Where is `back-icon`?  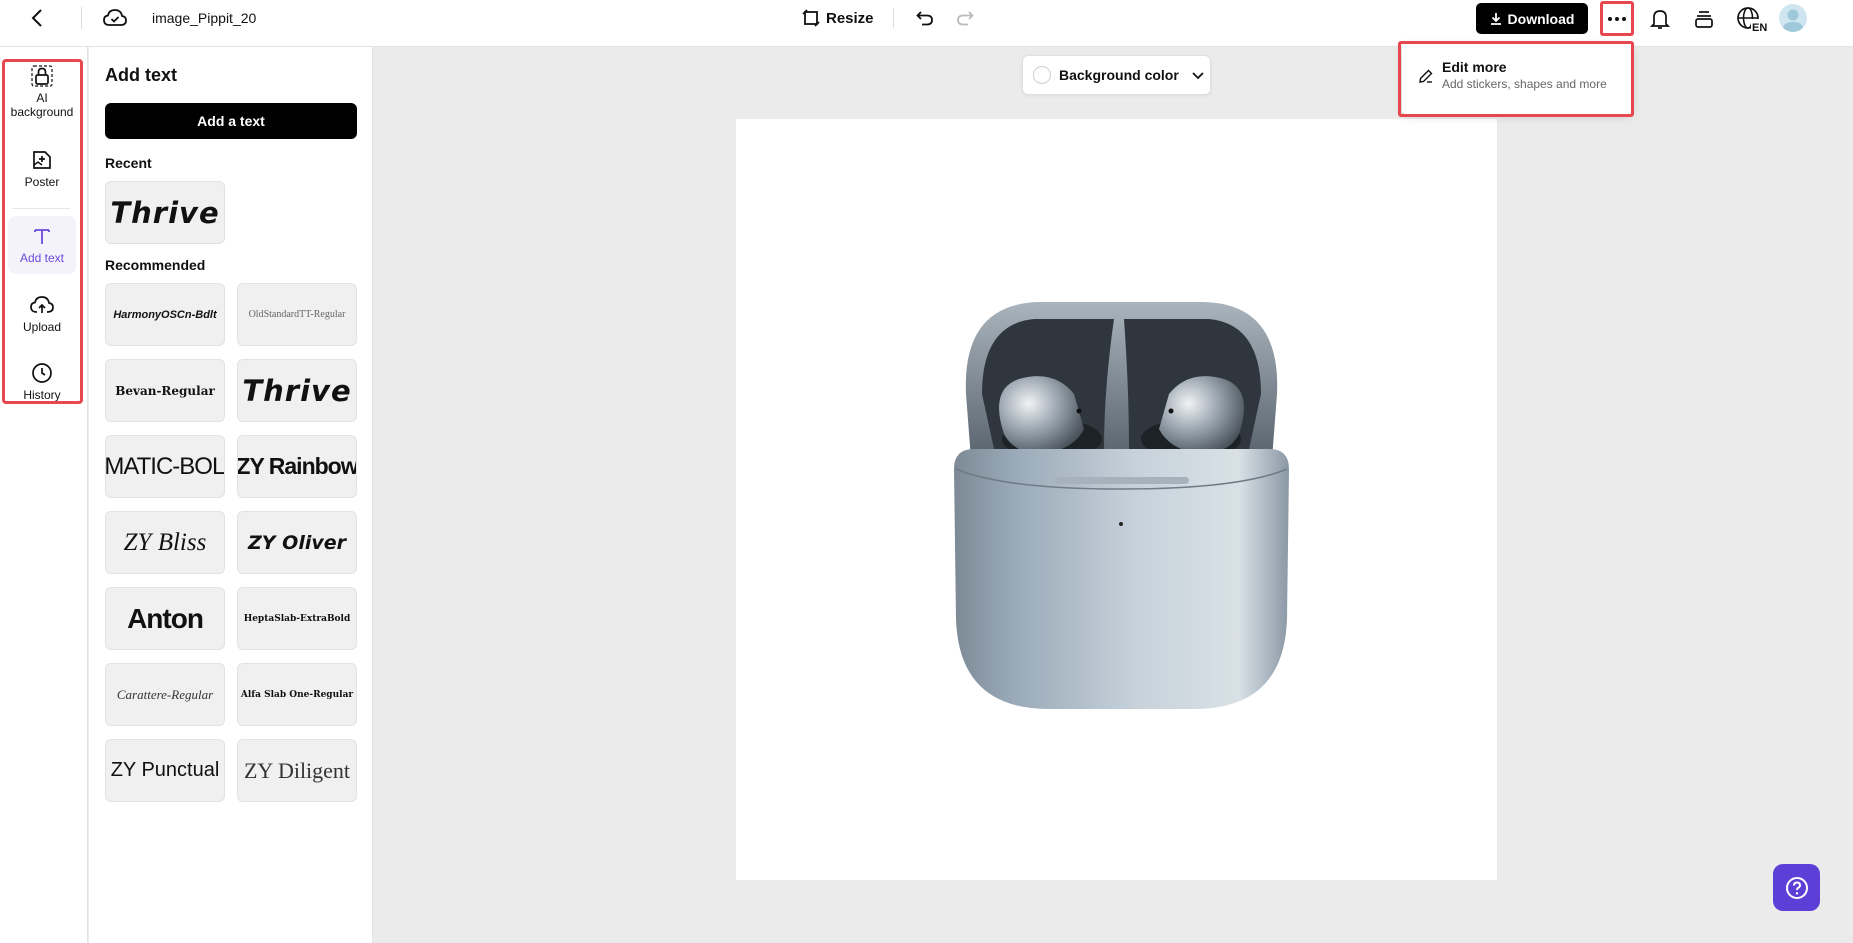 back-icon is located at coordinates (36, 18).